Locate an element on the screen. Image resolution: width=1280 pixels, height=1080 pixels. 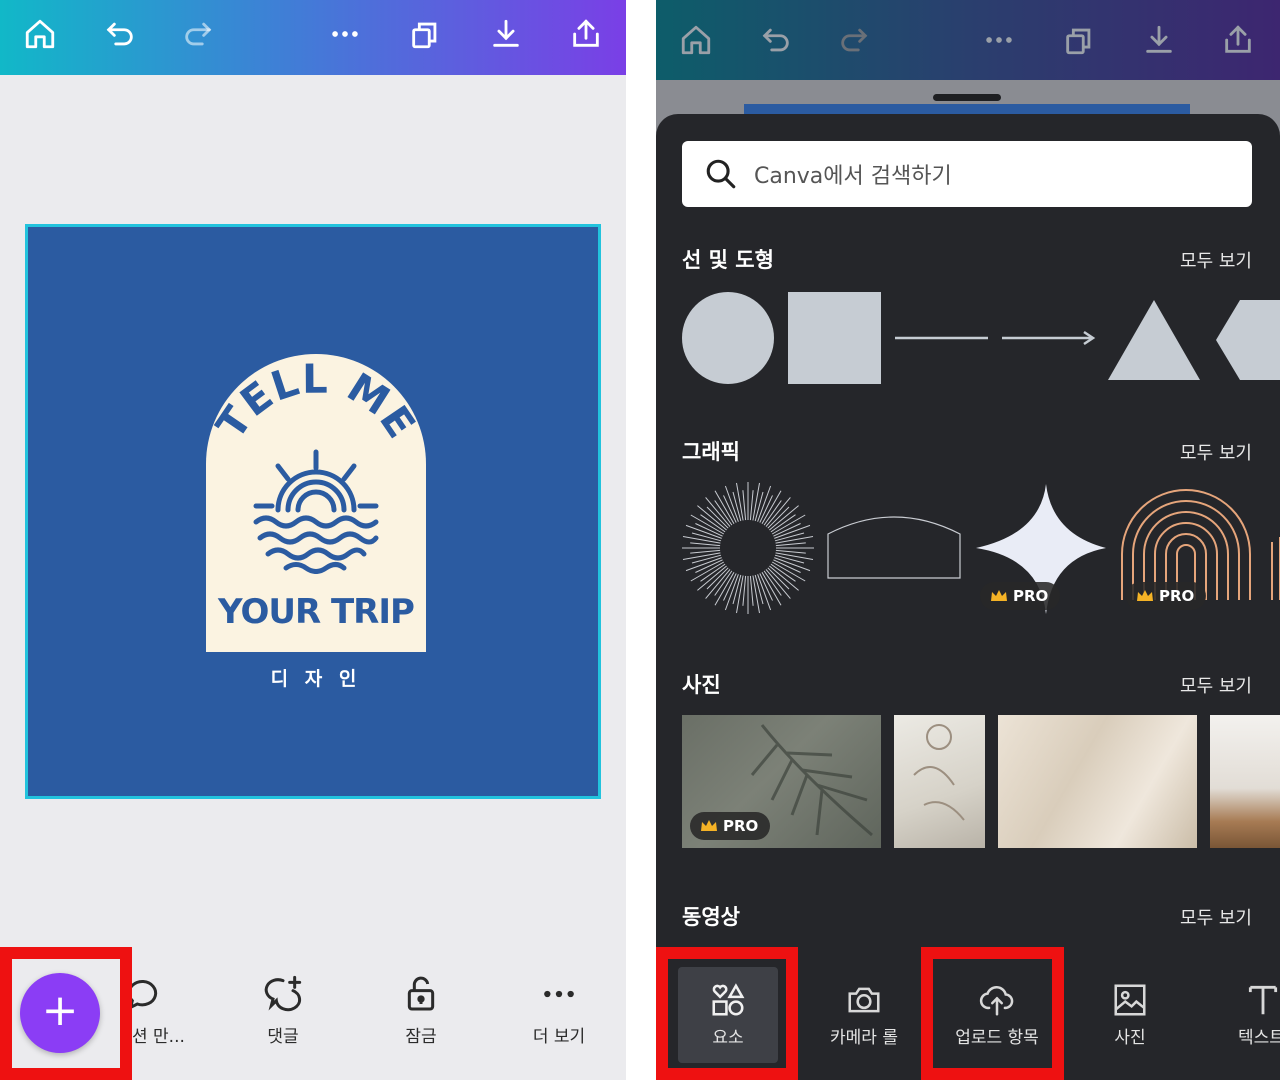
svg-text: TELL ME is located at coordinates (316, 402).